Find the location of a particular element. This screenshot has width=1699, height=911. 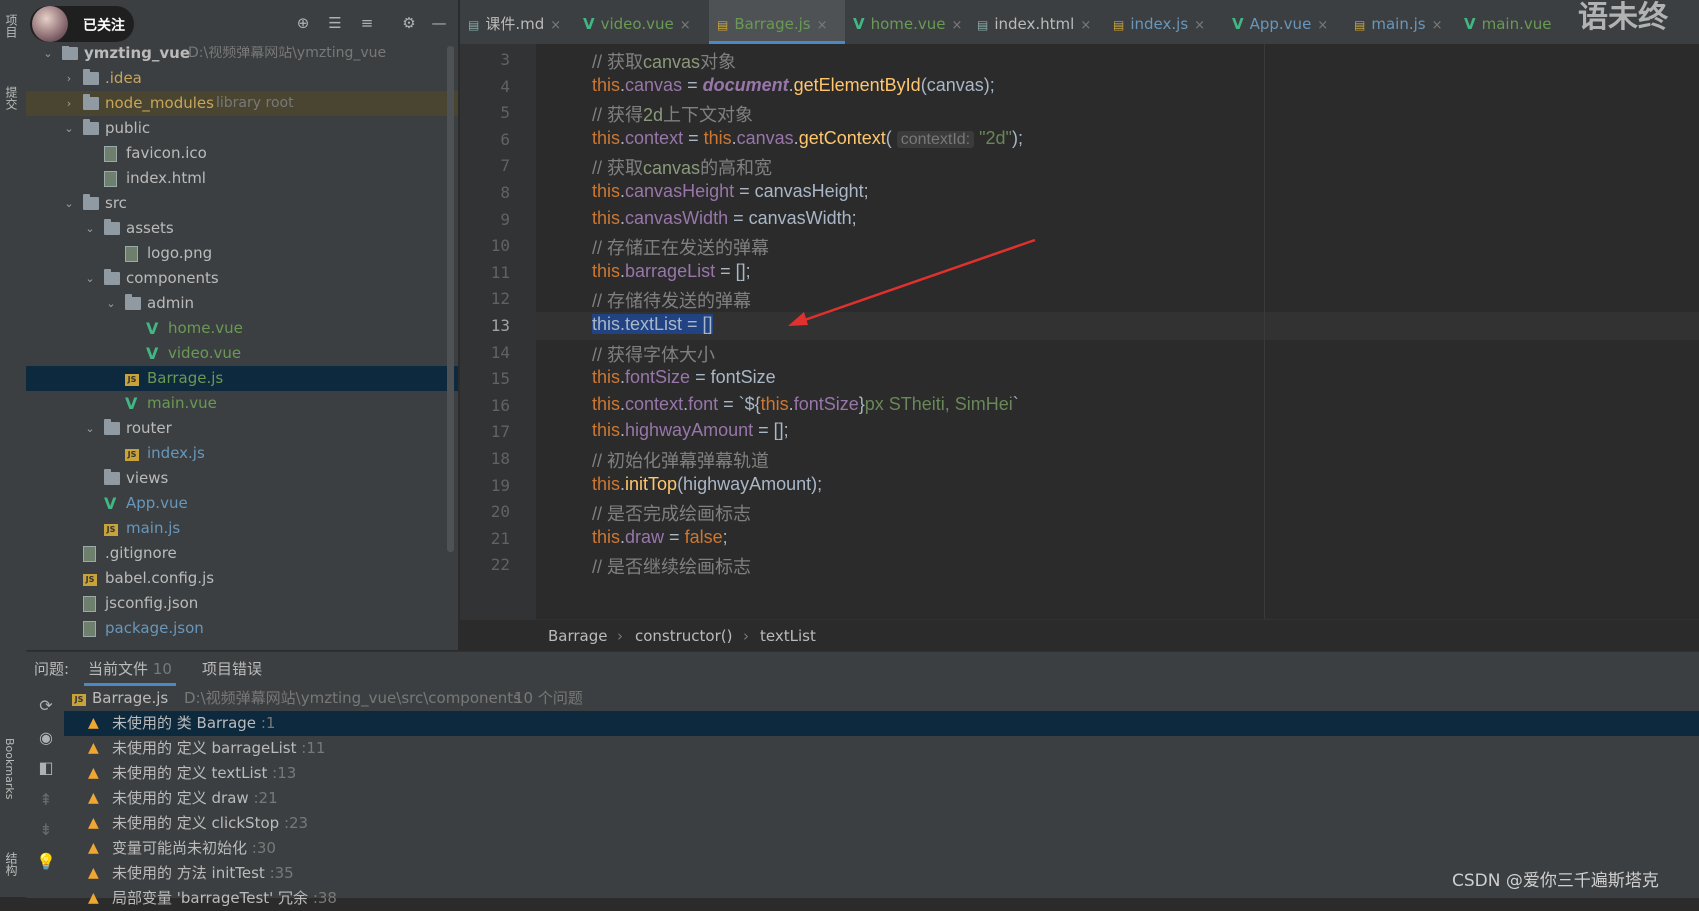

problem-item: ▲ 变量可能尚未初始化 :30 is located at coordinates (881, 848).